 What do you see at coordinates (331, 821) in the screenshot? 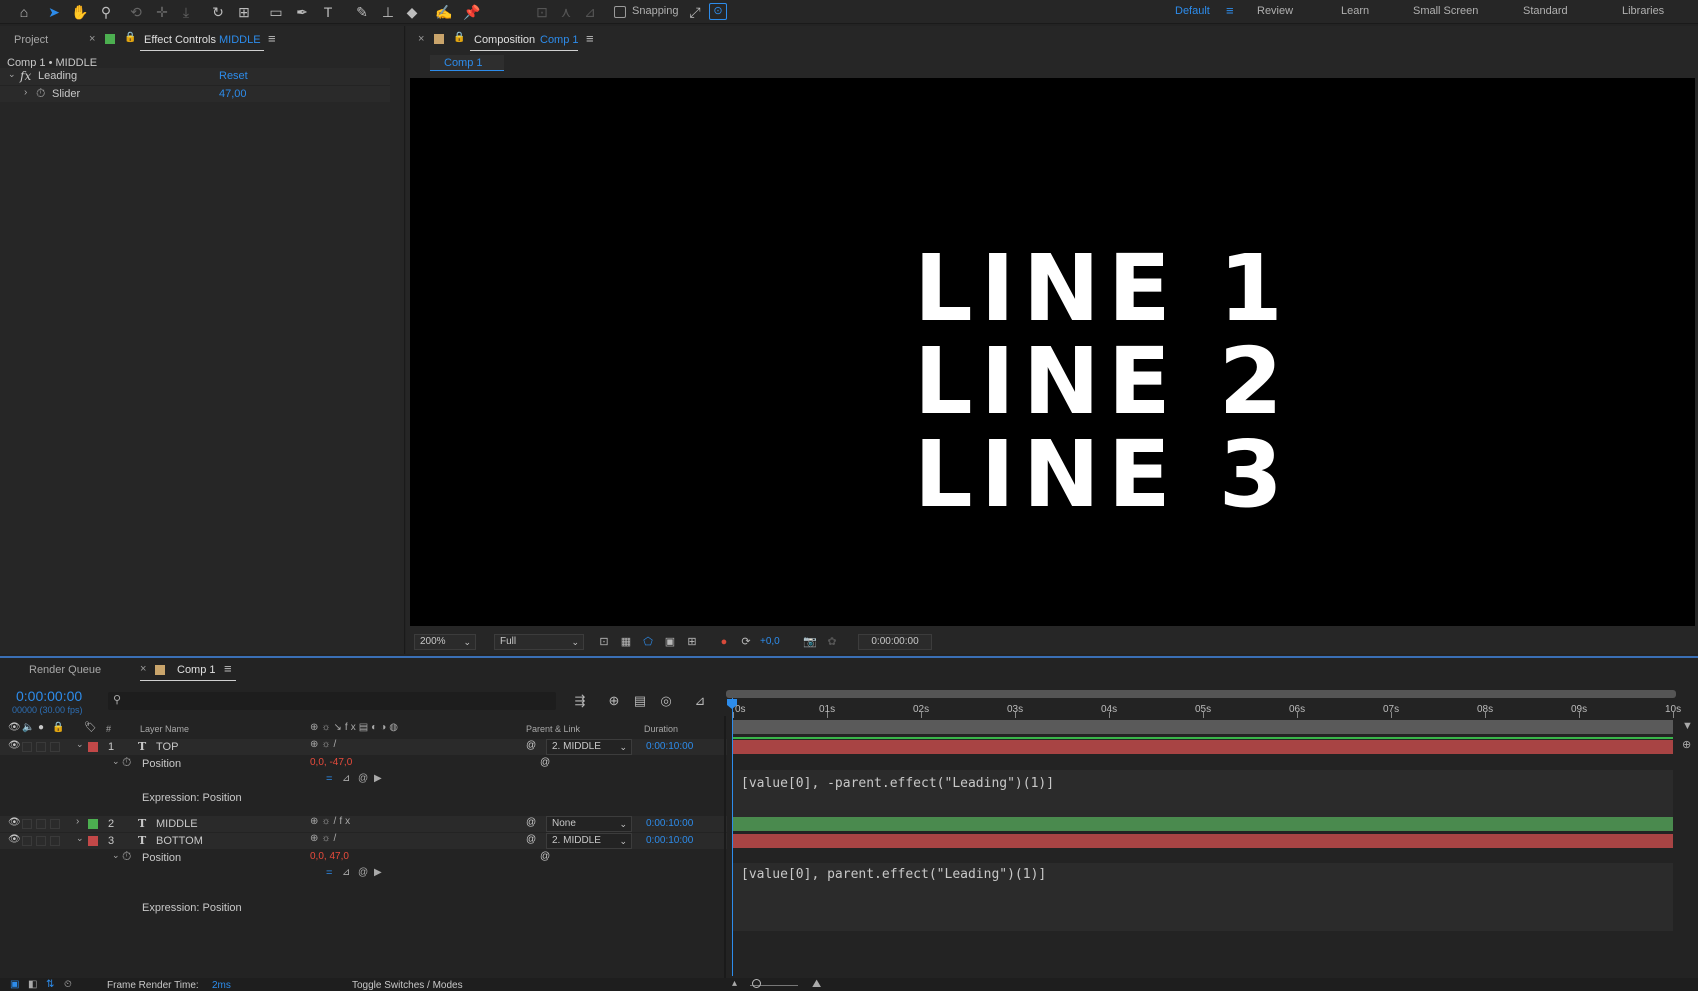
I see `layer-switches: ⊕☼/fx` at bounding box center [331, 821].